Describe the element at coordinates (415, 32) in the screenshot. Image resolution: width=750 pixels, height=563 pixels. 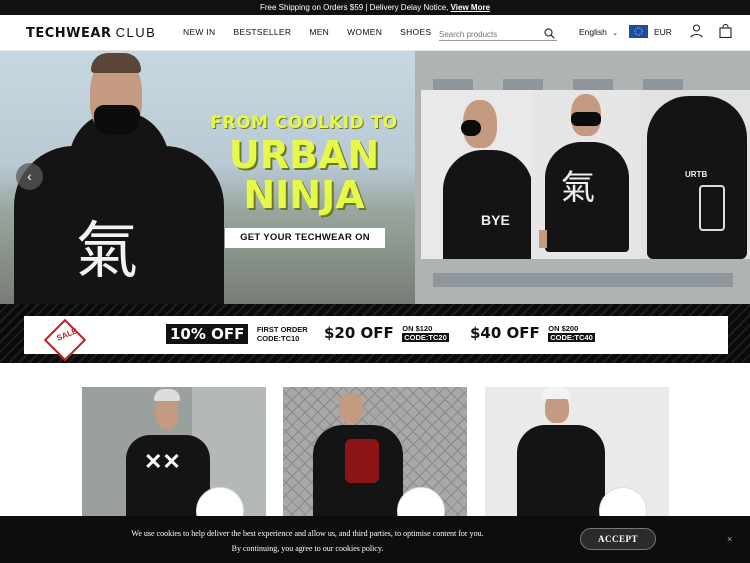
I see `nav-item-shoes: SHOES` at that location.